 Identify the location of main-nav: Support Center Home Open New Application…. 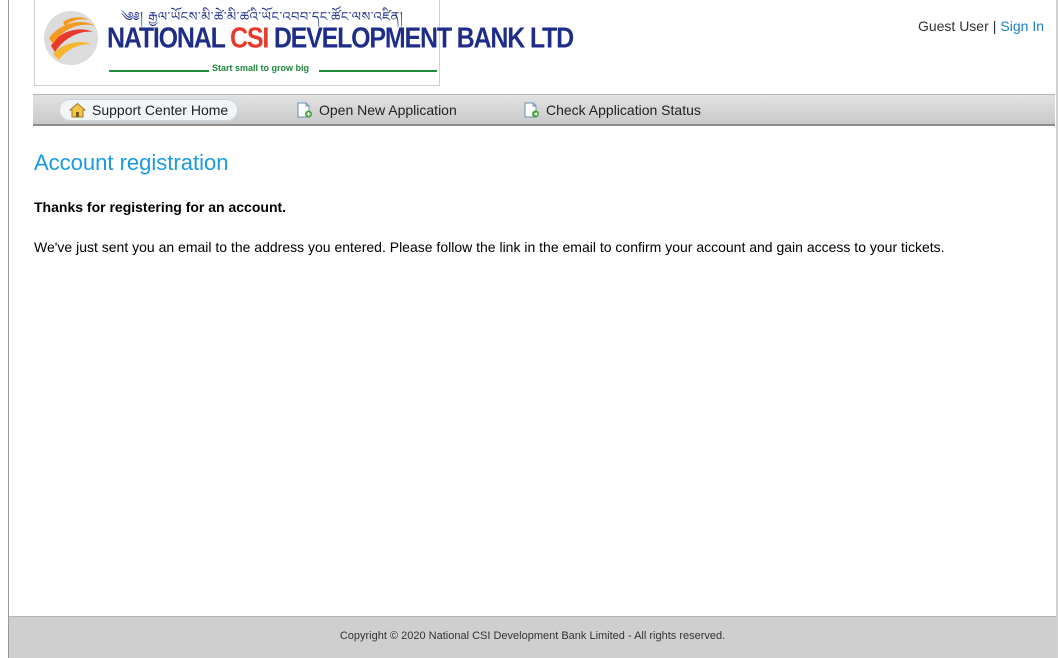
(544, 110).